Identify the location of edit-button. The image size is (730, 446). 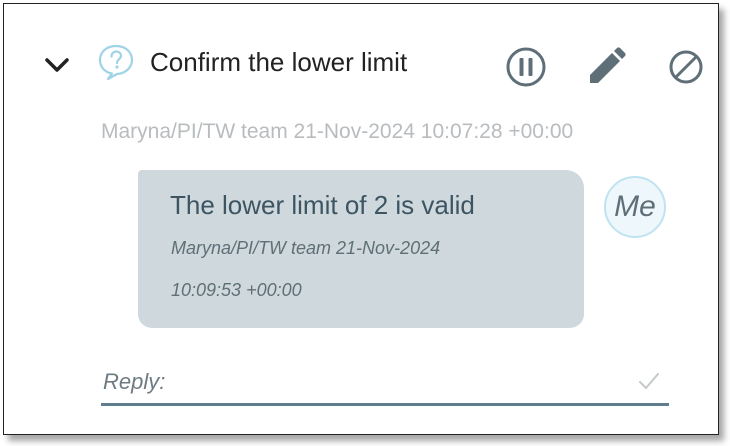
(606, 67).